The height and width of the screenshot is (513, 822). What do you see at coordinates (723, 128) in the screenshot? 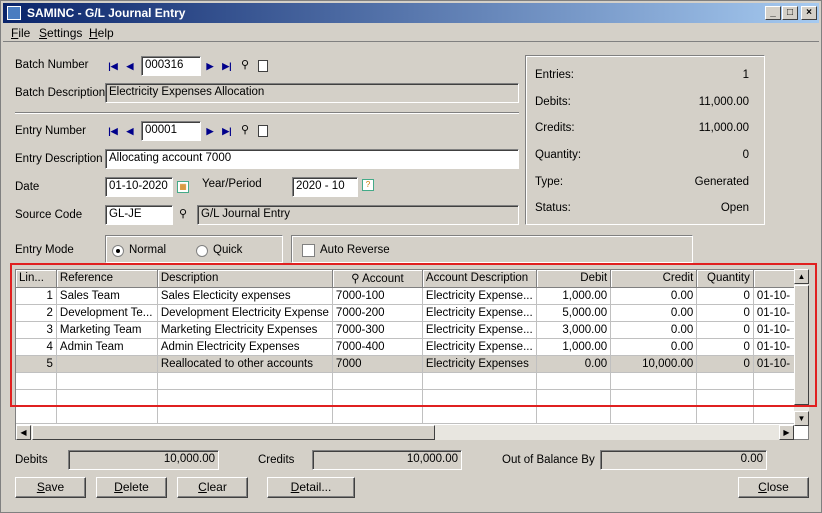
I see `credits-summary-value: 11,000.00` at bounding box center [723, 128].